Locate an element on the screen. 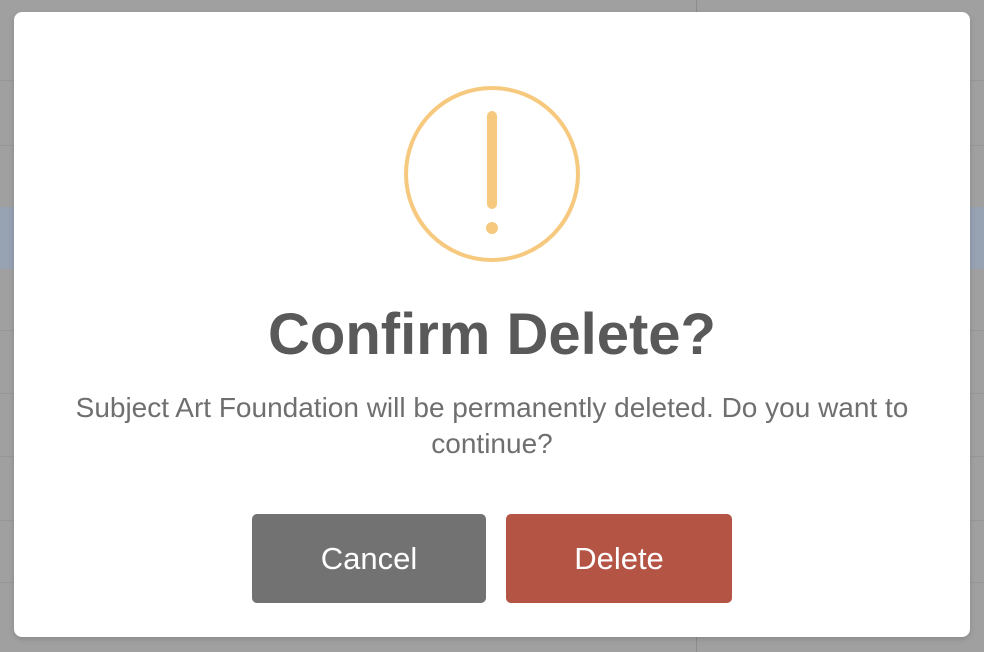 Image resolution: width=984 pixels, height=652 pixels. cancel-button: Cancel is located at coordinates (369, 558).